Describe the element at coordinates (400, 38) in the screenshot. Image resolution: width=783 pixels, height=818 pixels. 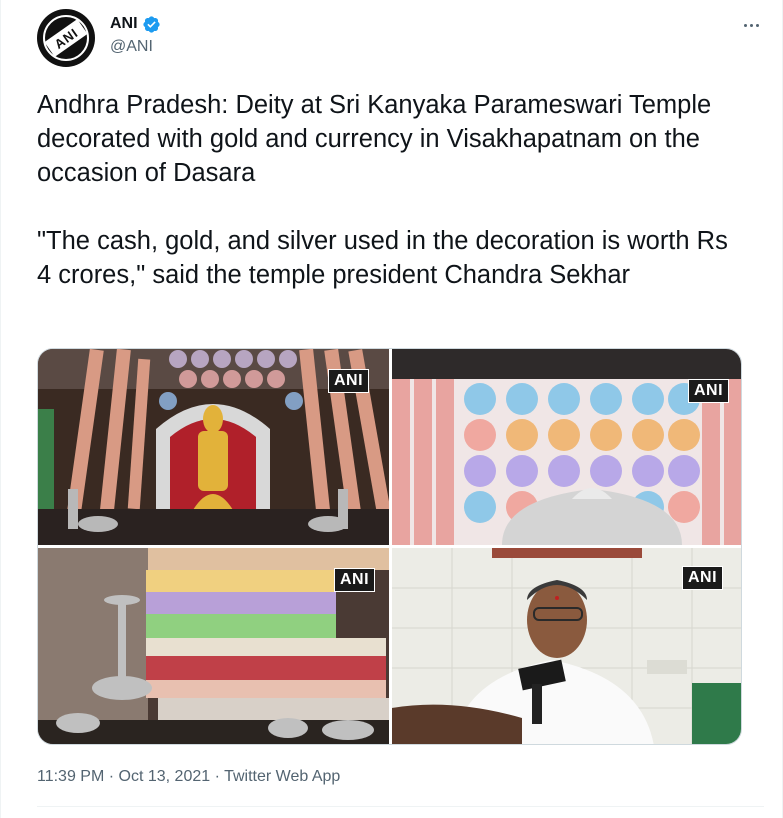
I see `tweet-header: ANI ANI @ANI` at that location.